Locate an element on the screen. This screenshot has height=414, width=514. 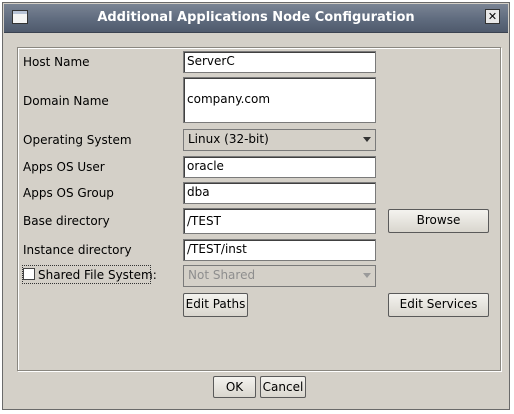
base-directory-input: /TEST is located at coordinates (279, 221).